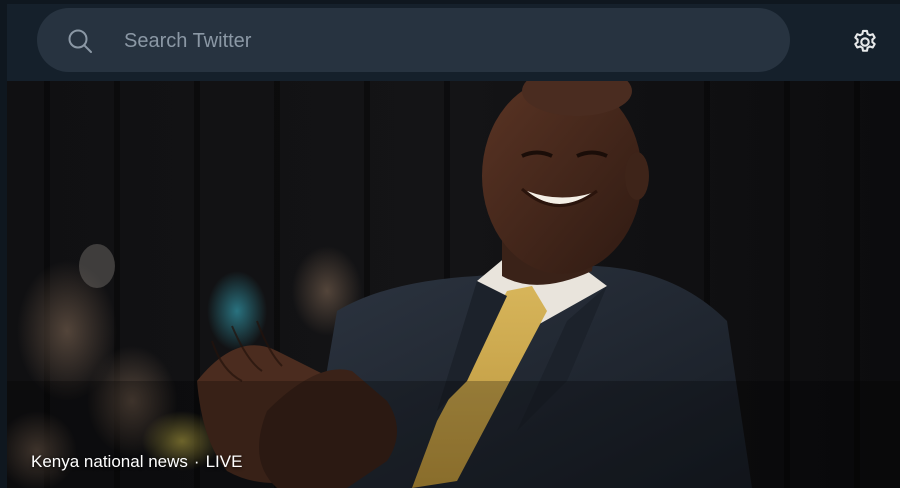 The image size is (900, 488). What do you see at coordinates (3, 244) in the screenshot?
I see `window-left-edge` at bounding box center [3, 244].